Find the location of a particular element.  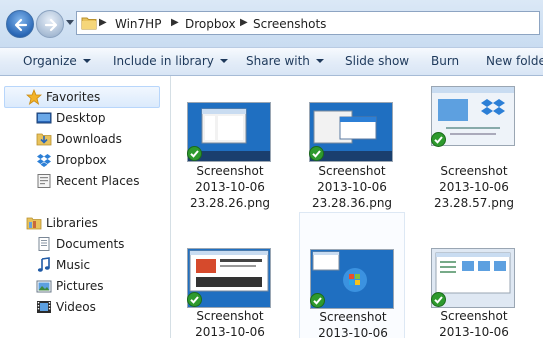

nav-documents-label: Documents is located at coordinates (90, 244).